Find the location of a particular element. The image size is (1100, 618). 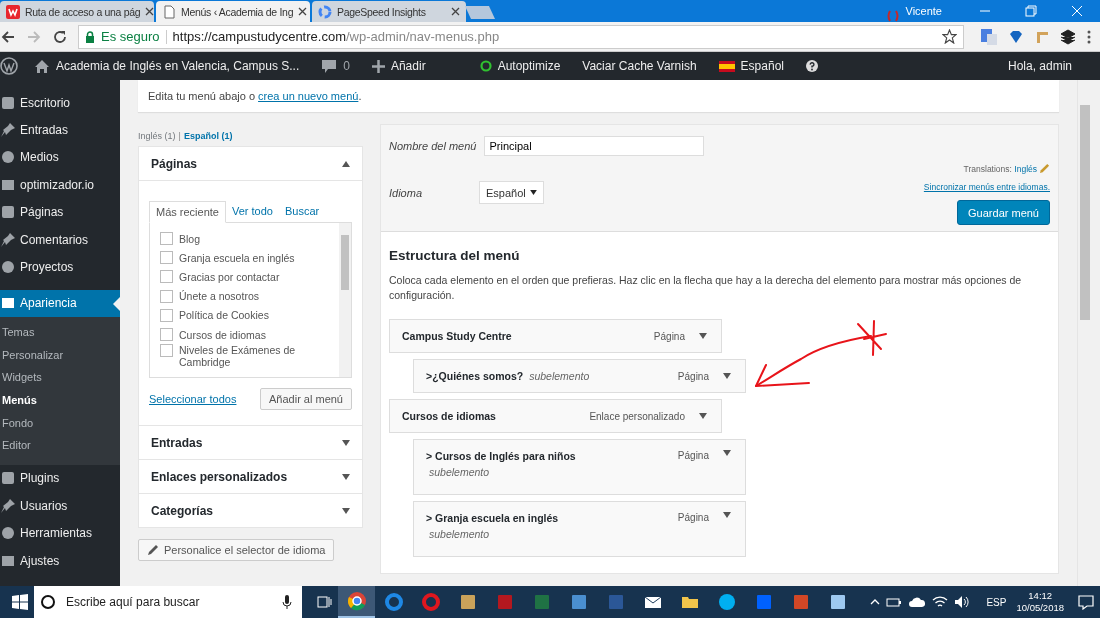

browser-tab: PageSpeed Insights is located at coordinates (389, 11).